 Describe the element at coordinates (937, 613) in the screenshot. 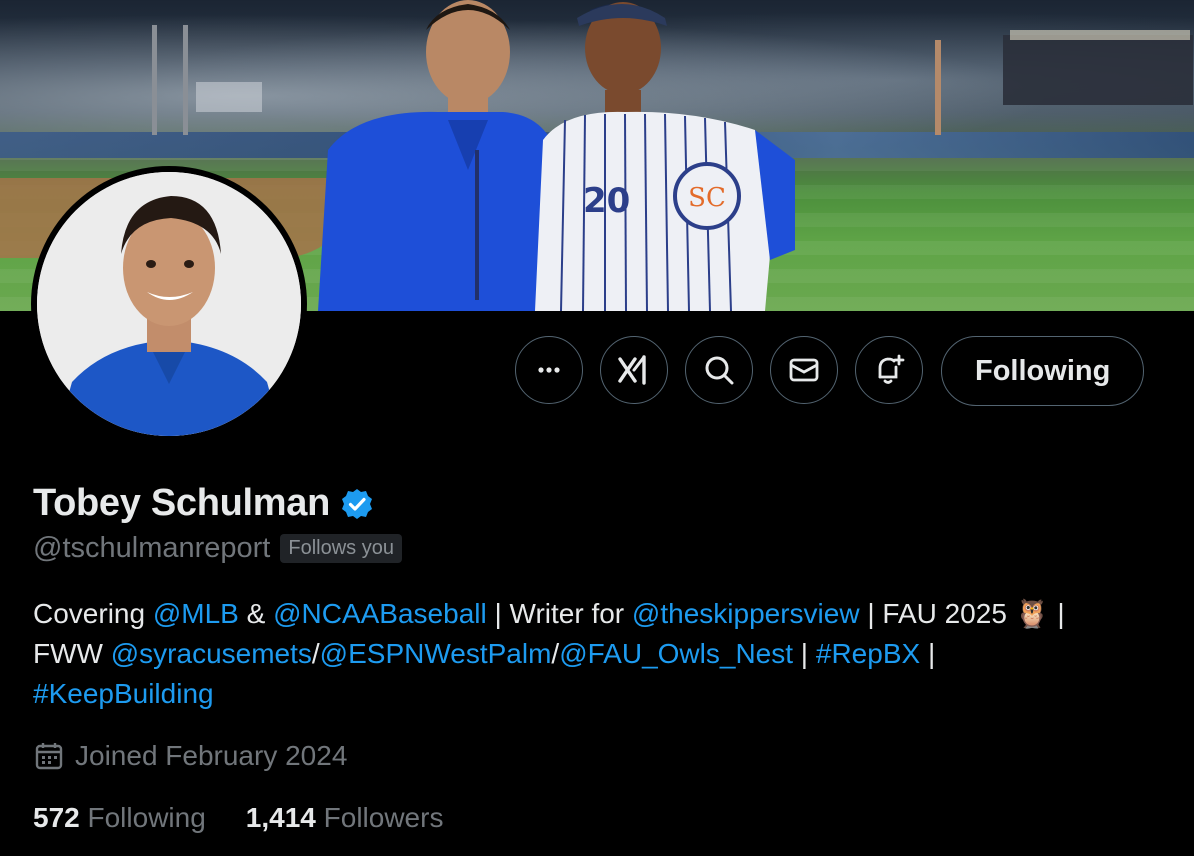

I see `bio-text: | FAU 2025` at that location.